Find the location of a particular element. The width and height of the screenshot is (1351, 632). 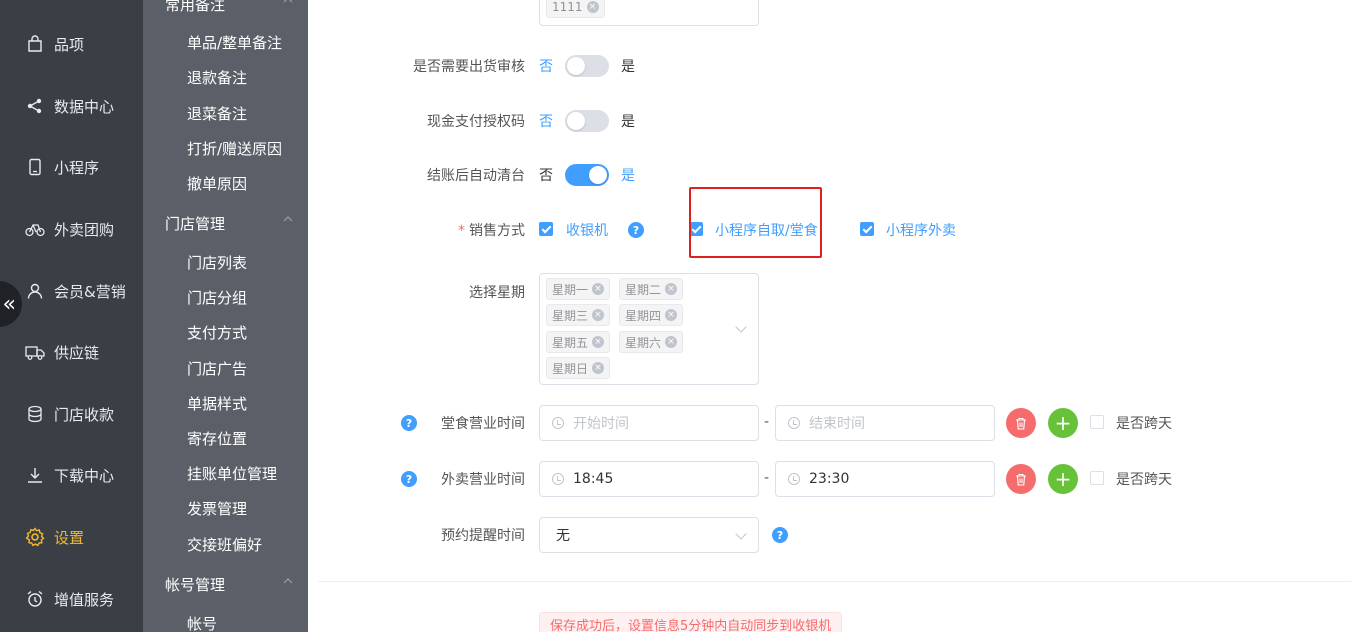

subnav-item: 寄存位置 is located at coordinates (217, 438).